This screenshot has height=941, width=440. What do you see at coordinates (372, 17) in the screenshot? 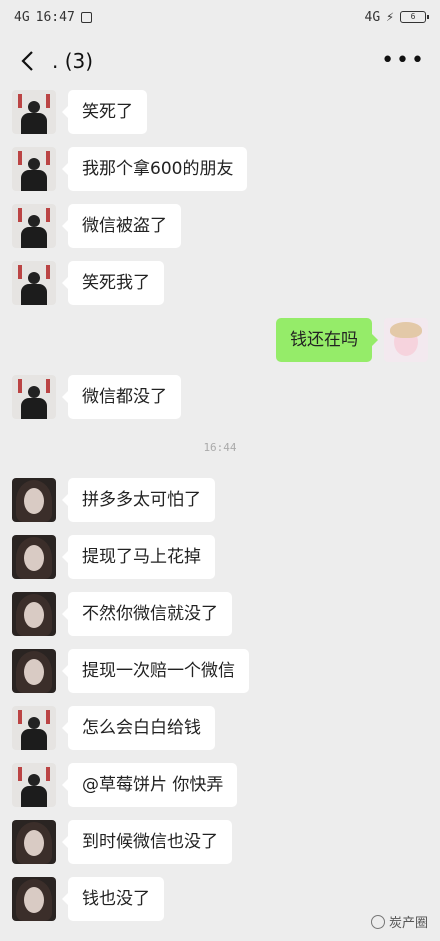
I see `network-indicator-right: 4G` at bounding box center [372, 17].